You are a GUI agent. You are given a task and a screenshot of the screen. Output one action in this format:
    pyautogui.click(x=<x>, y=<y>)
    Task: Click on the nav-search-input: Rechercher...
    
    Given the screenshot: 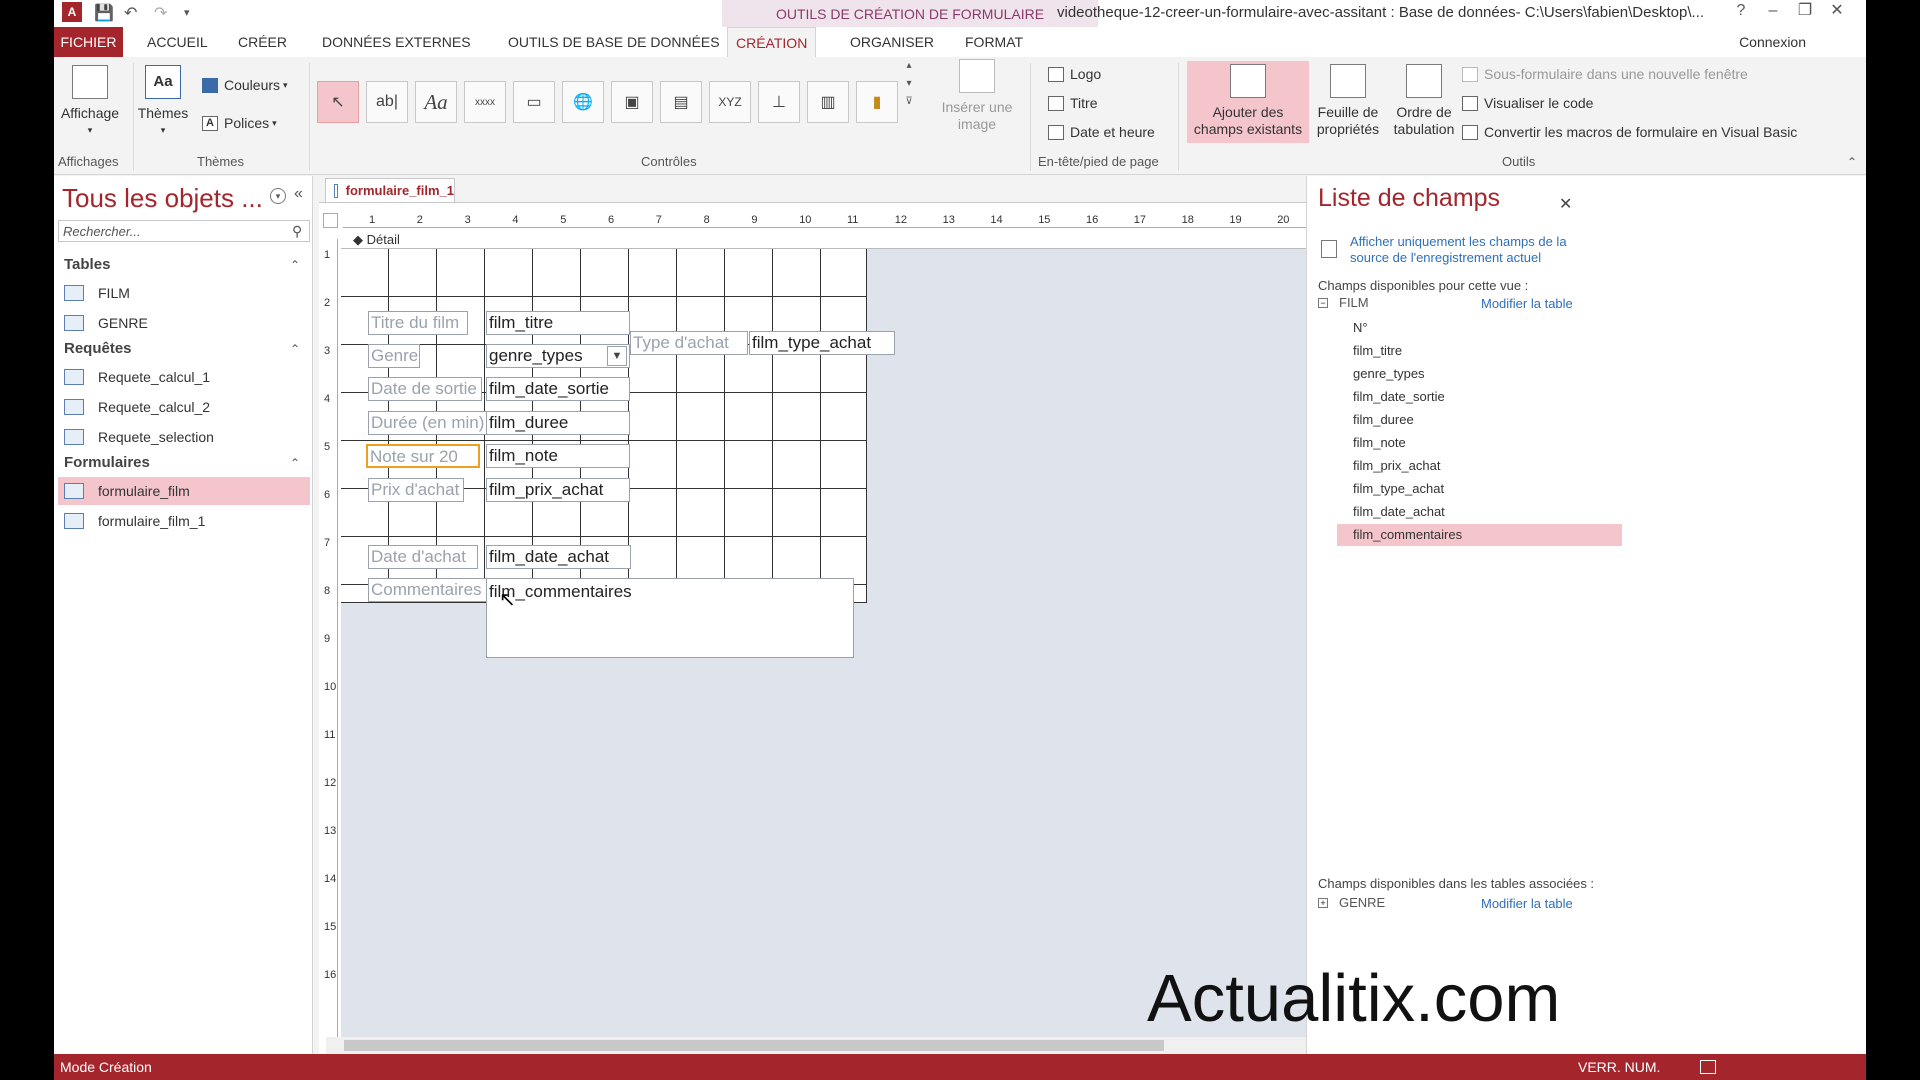 What is the action you would take?
    pyautogui.click(x=184, y=231)
    